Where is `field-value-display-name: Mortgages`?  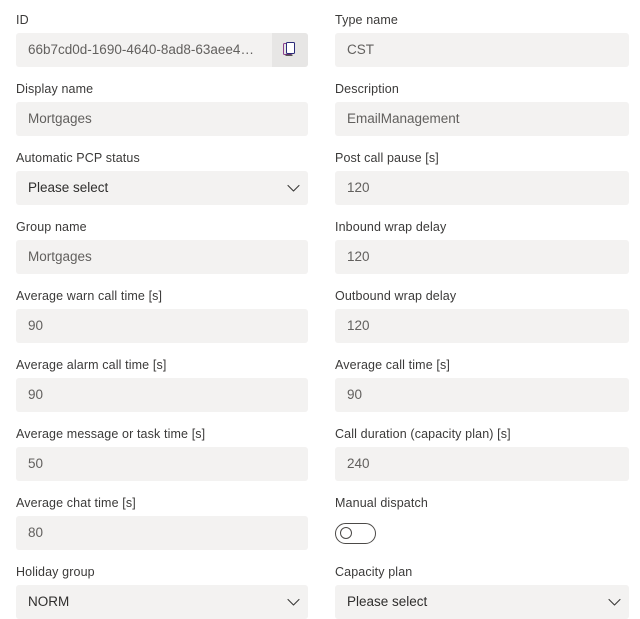 field-value-display-name: Mortgages is located at coordinates (162, 119).